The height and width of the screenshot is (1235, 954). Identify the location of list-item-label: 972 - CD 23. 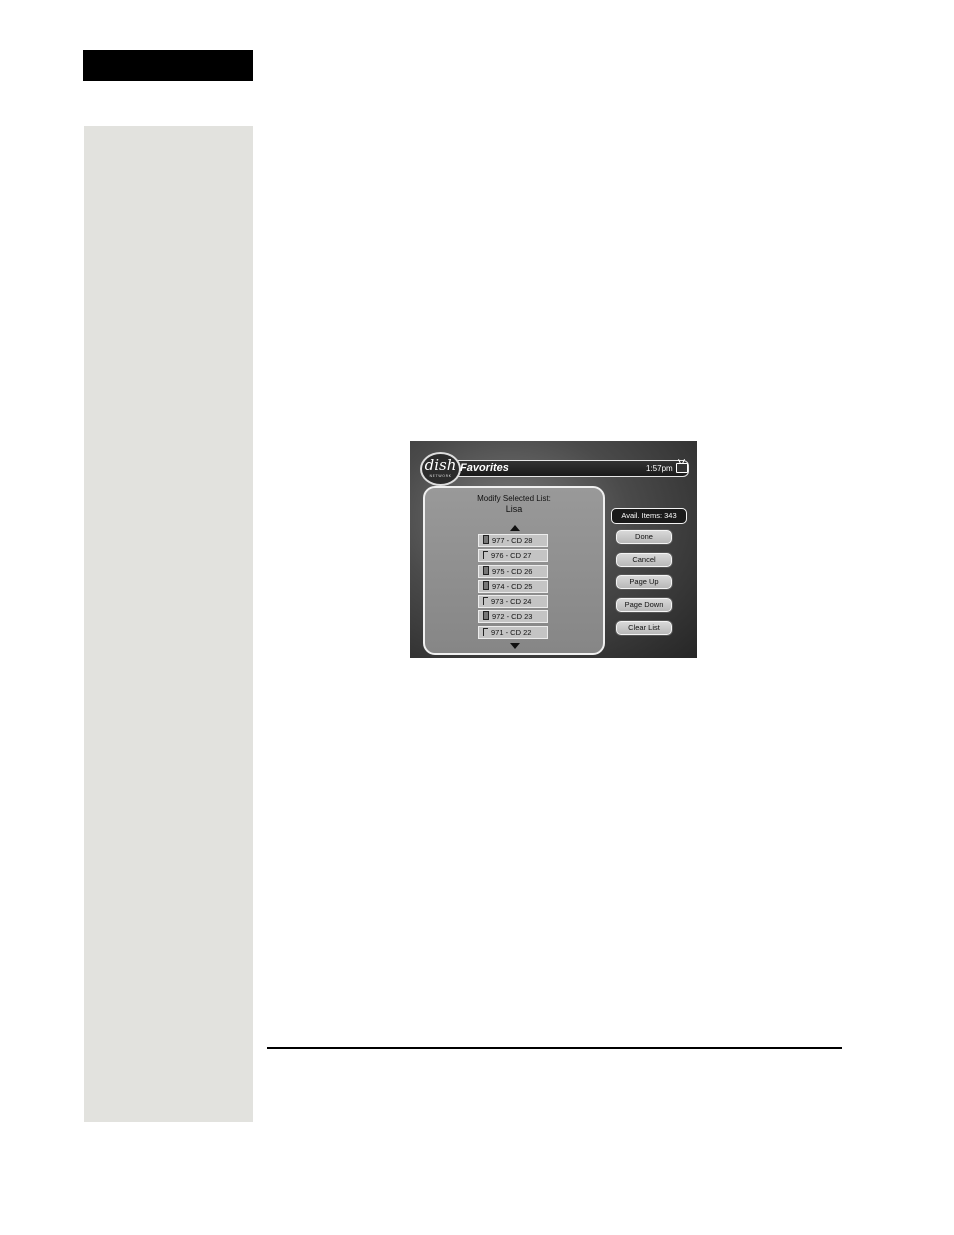
(512, 617).